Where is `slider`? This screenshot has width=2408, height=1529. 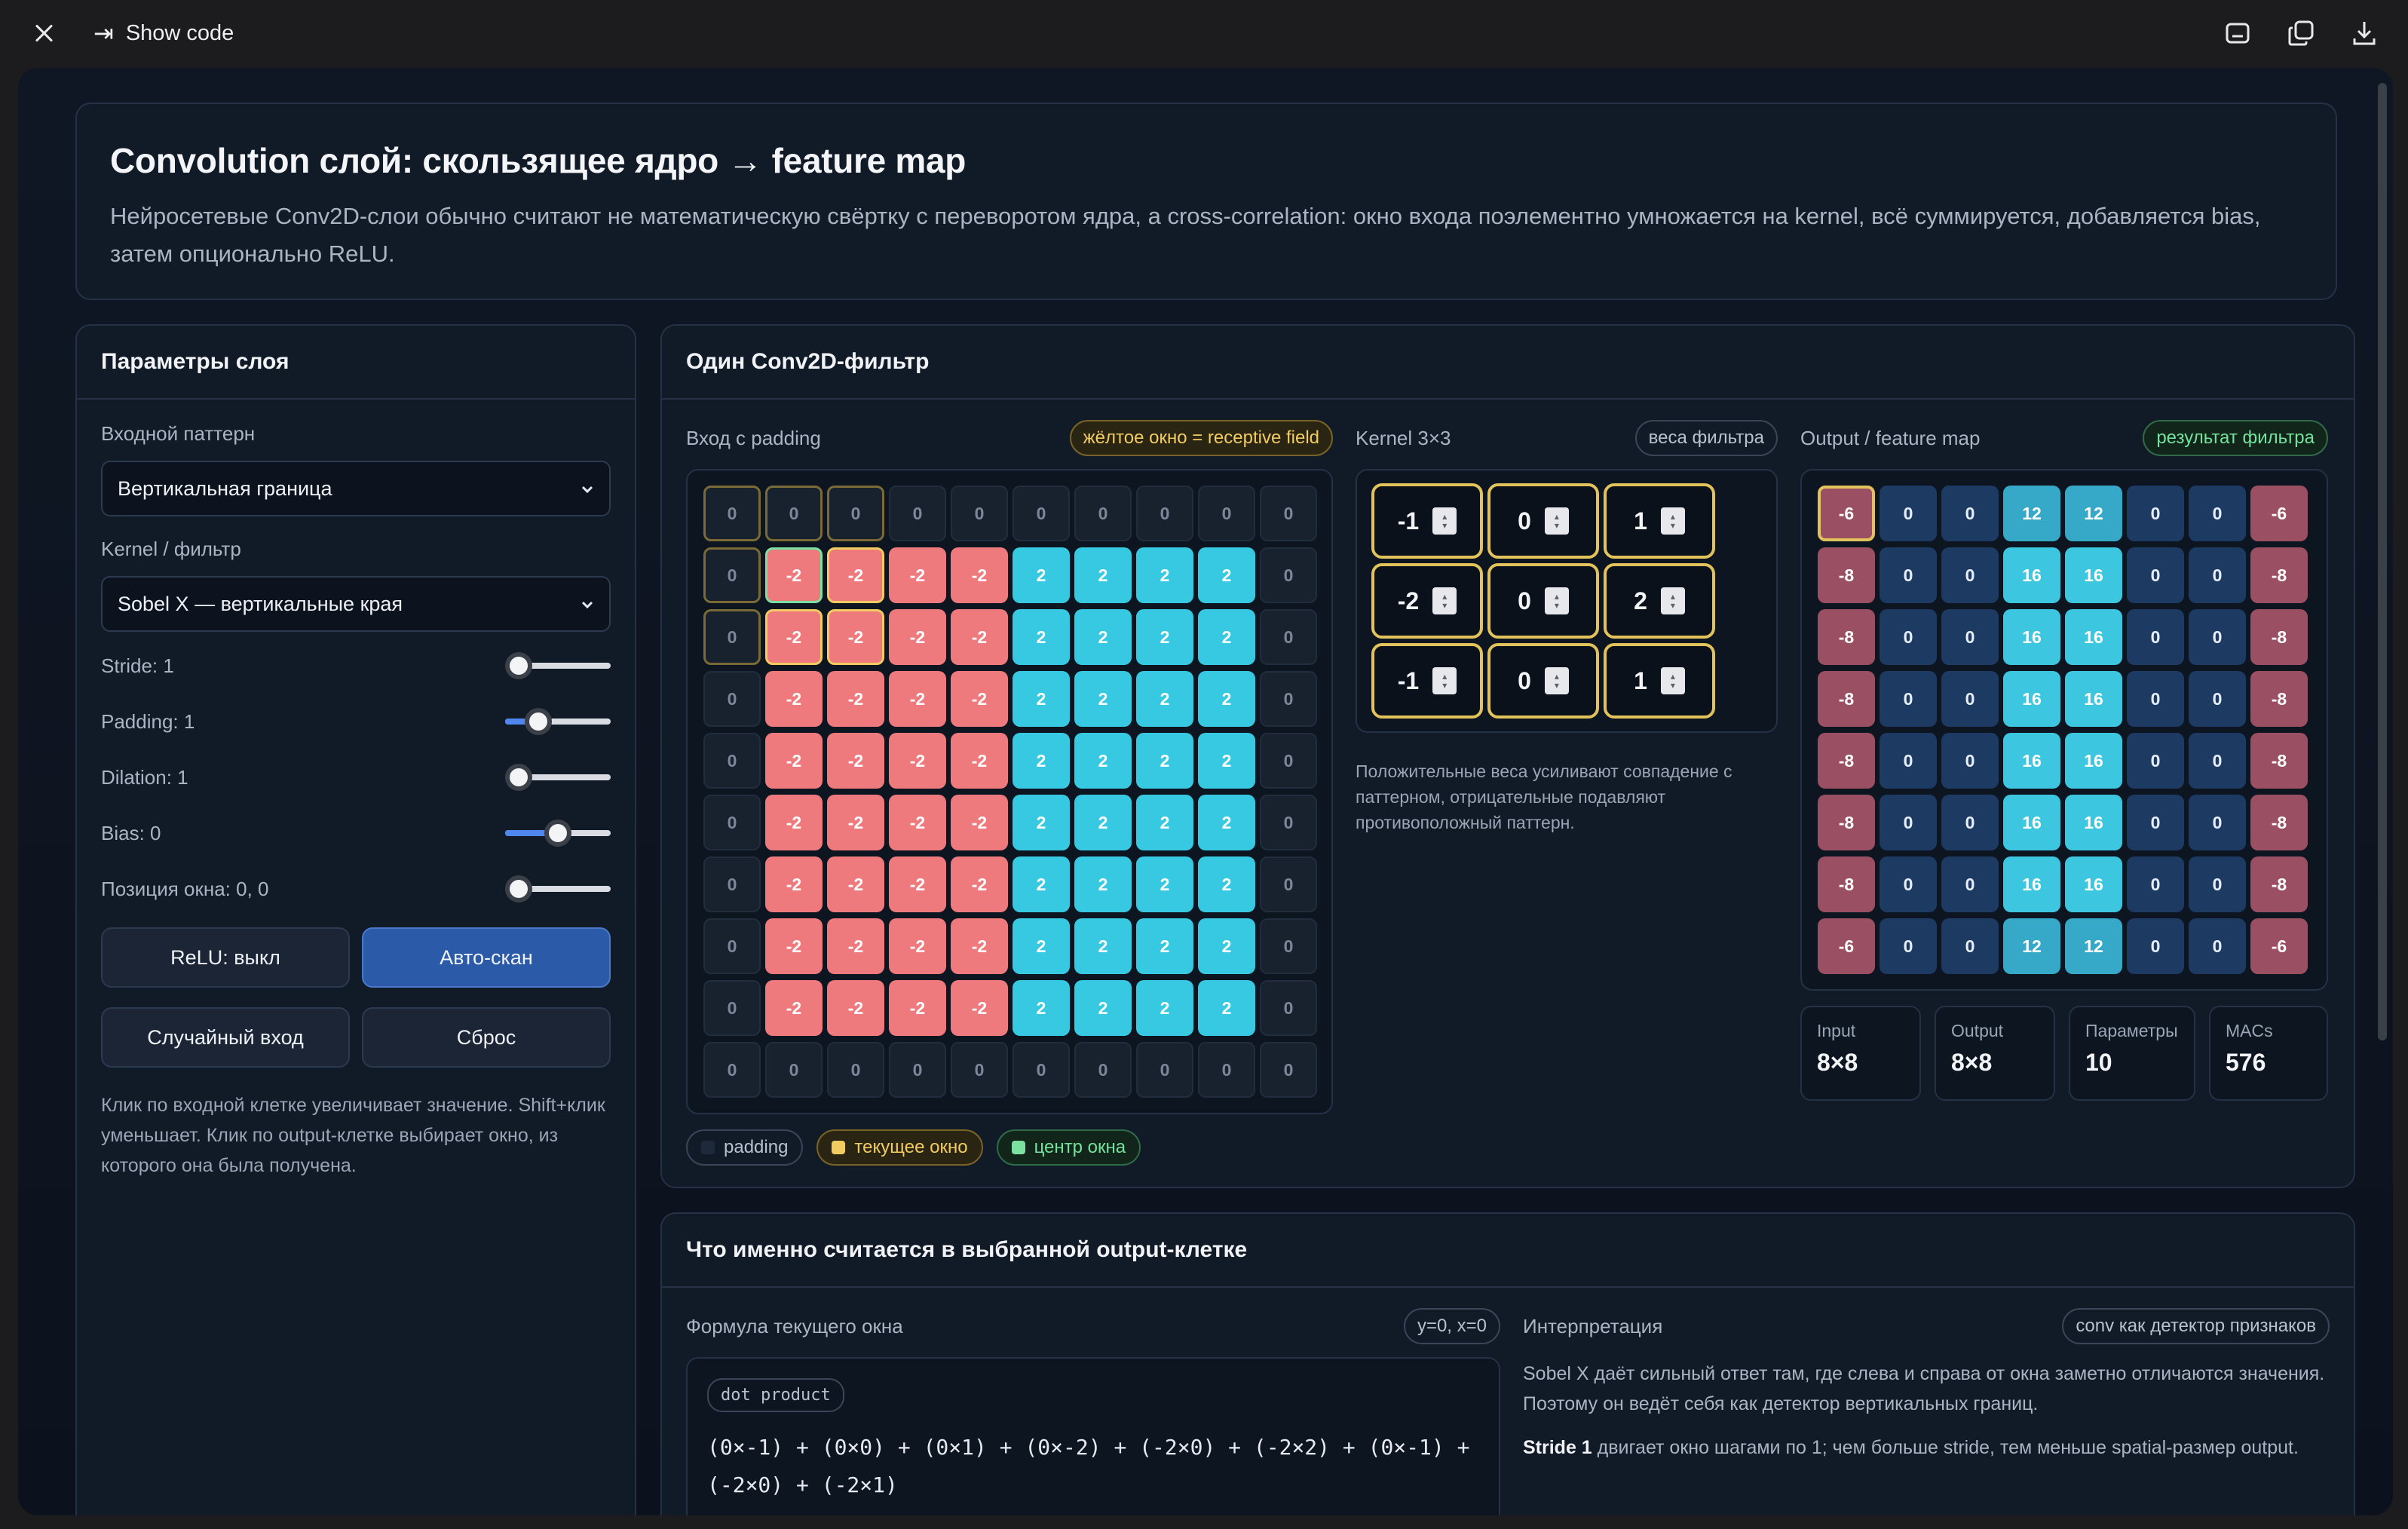 slider is located at coordinates (558, 666).